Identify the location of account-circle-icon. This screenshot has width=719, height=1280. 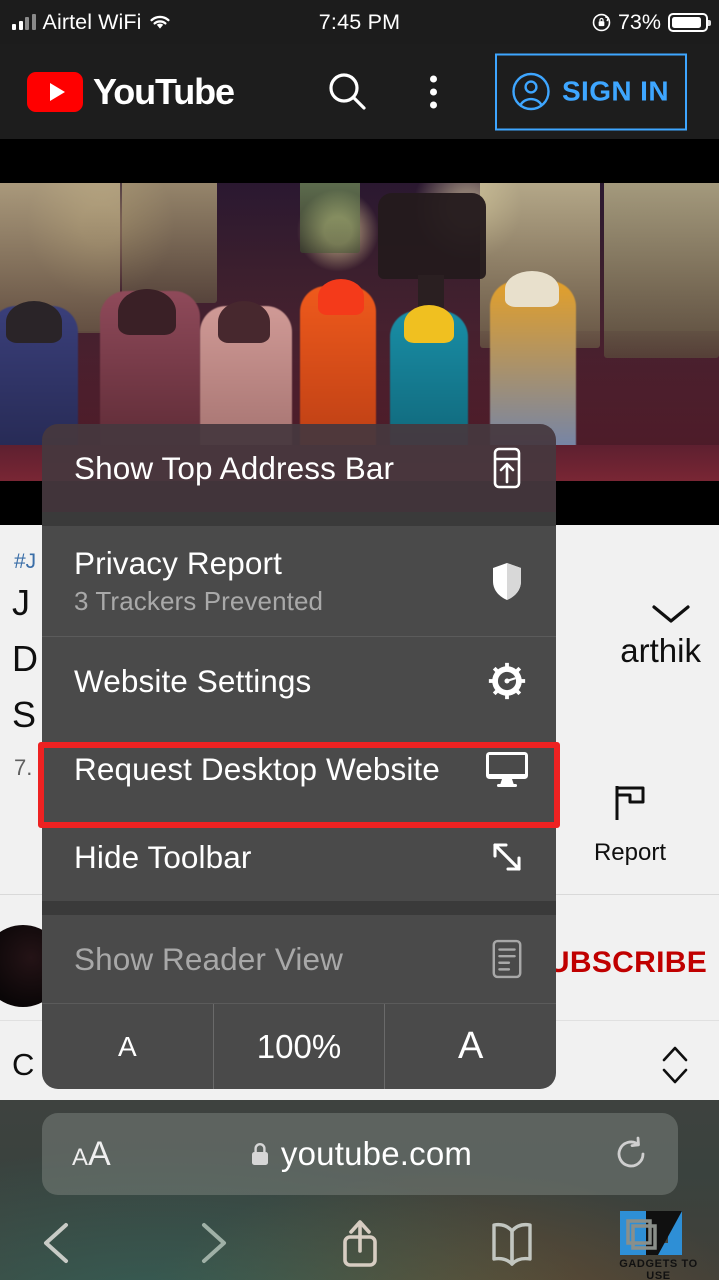
(531, 91).